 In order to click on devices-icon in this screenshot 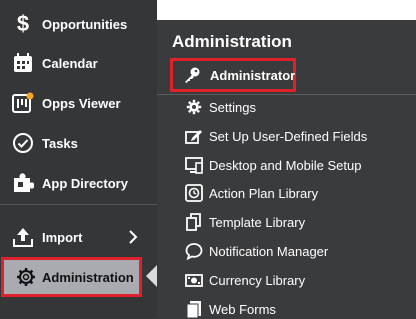, I will do `click(194, 165)`.